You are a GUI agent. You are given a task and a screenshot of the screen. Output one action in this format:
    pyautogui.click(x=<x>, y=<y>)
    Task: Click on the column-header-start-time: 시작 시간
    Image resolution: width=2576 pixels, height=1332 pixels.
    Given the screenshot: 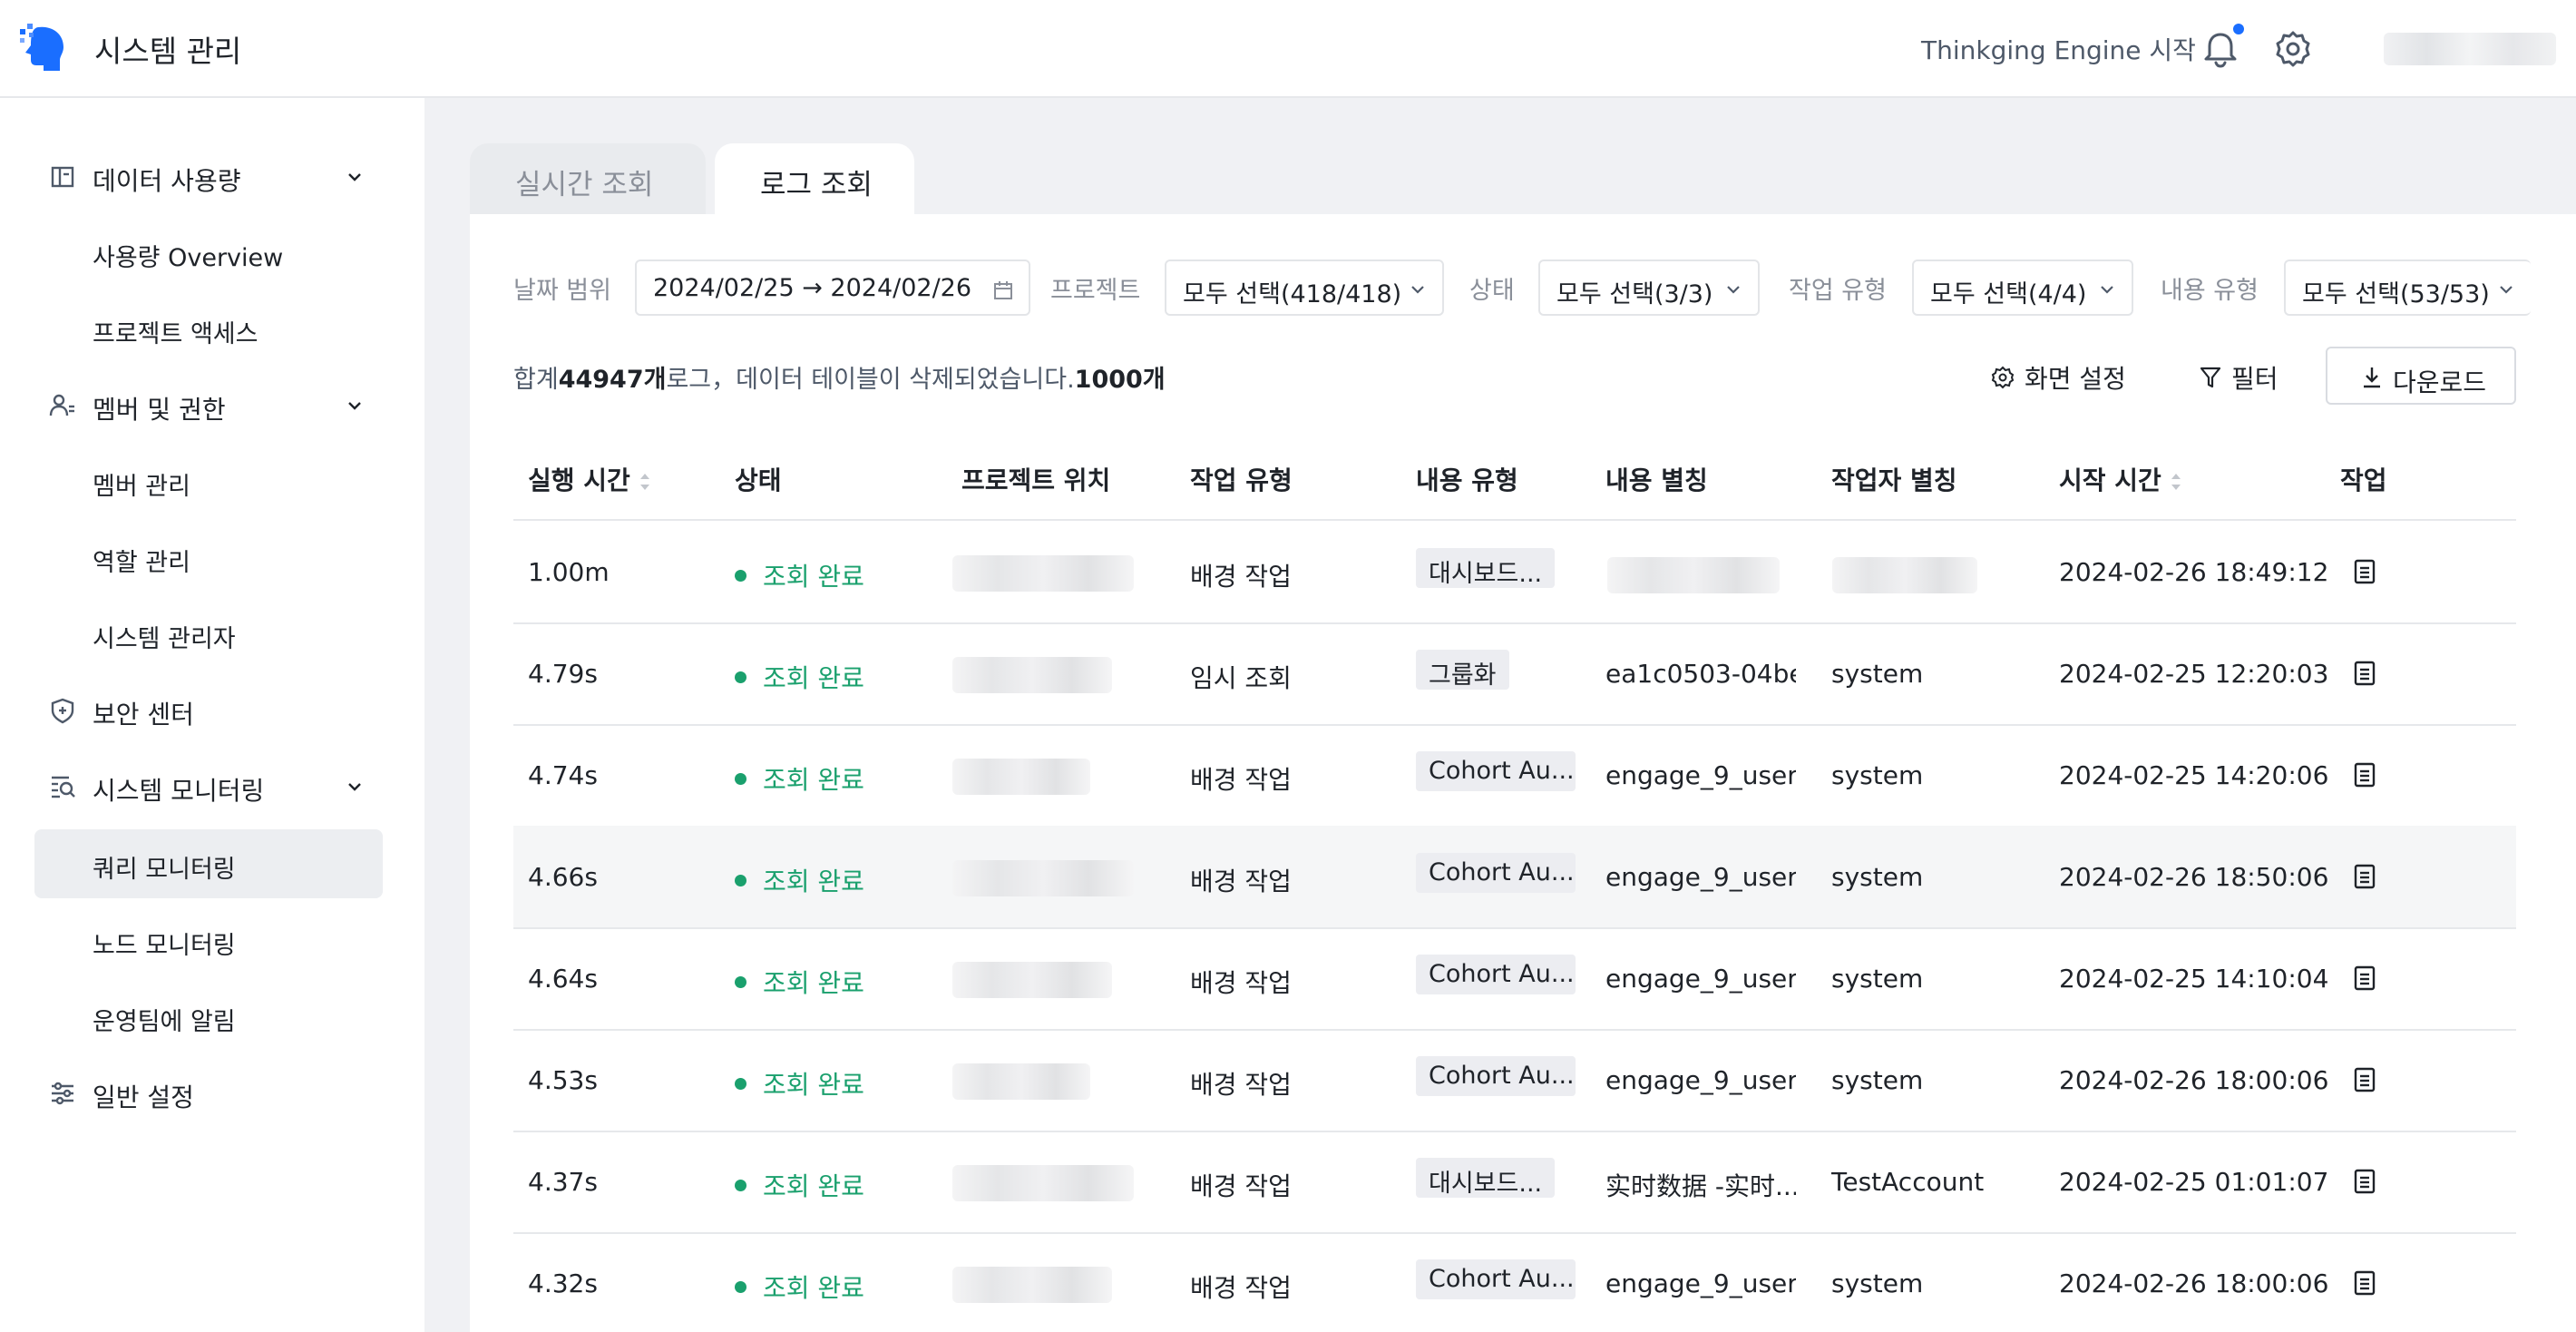 What is the action you would take?
    pyautogui.click(x=2121, y=479)
    